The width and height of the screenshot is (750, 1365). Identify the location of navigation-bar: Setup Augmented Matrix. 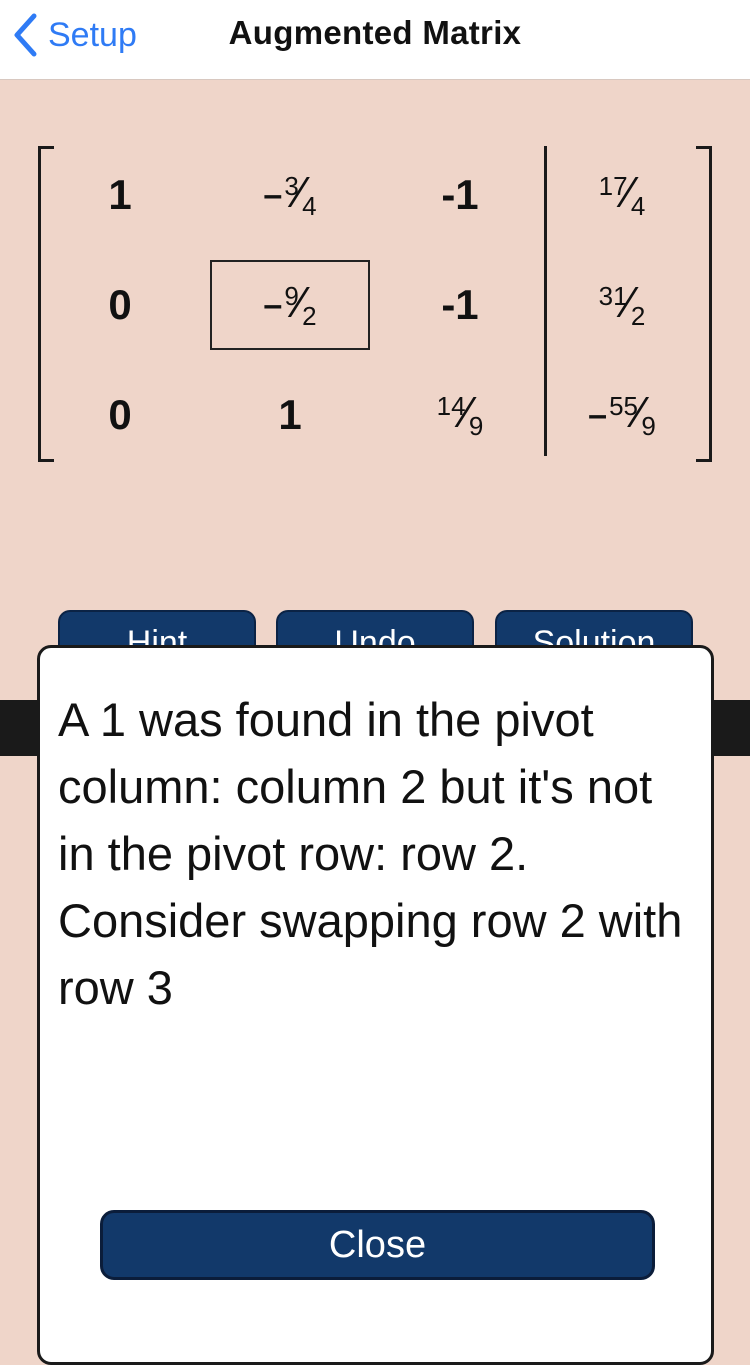
(375, 40).